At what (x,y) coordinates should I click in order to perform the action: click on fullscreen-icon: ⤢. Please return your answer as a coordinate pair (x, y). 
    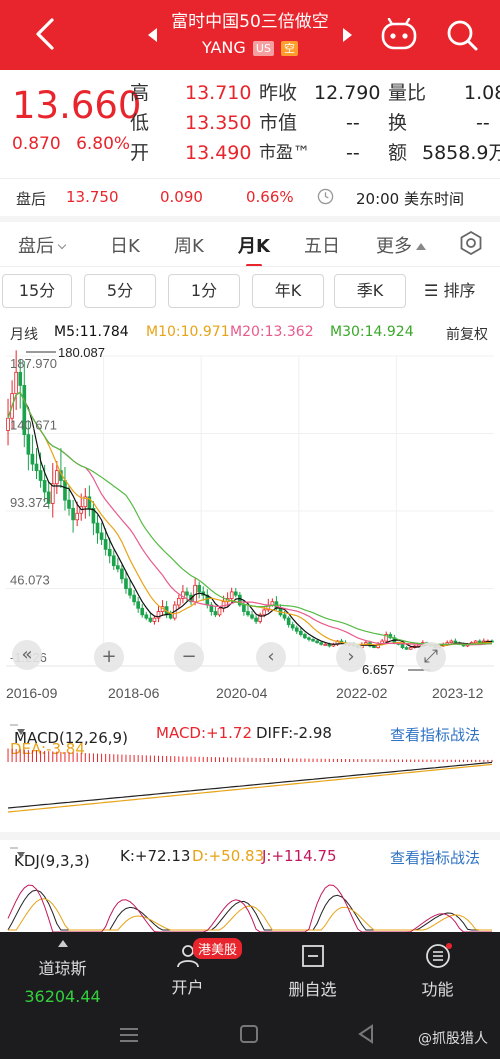
    Looking at the image, I should click on (431, 657).